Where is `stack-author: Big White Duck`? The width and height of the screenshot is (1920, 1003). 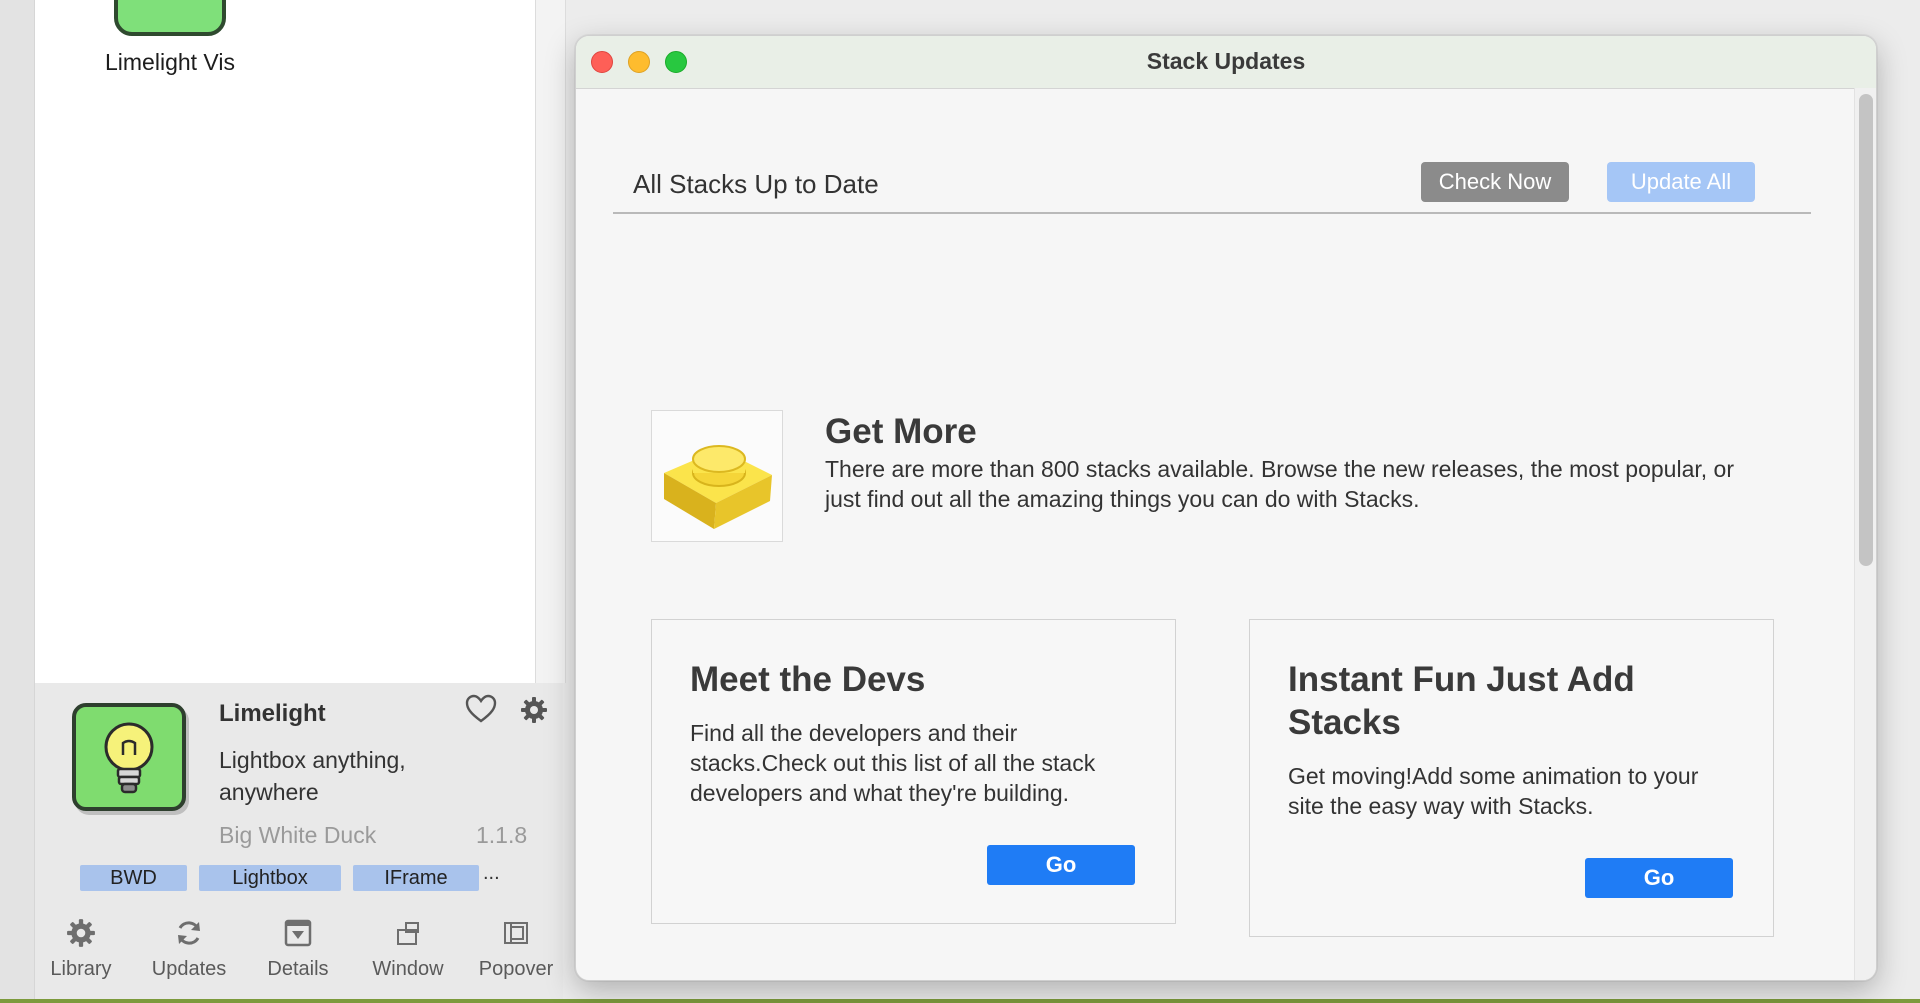
stack-author: Big White Duck is located at coordinates (298, 835).